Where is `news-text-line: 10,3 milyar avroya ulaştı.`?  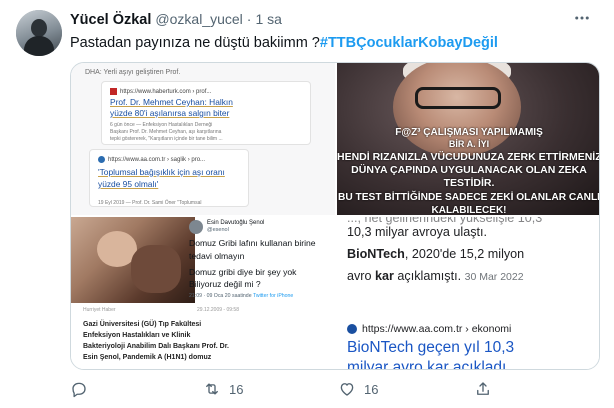 news-text-line: 10,3 milyar avroya ulaştı. is located at coordinates (417, 232).